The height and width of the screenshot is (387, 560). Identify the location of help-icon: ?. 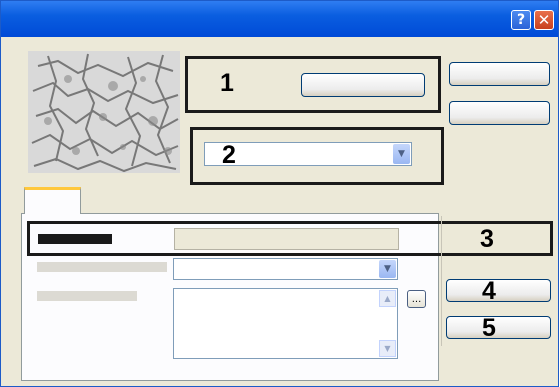
(521, 20).